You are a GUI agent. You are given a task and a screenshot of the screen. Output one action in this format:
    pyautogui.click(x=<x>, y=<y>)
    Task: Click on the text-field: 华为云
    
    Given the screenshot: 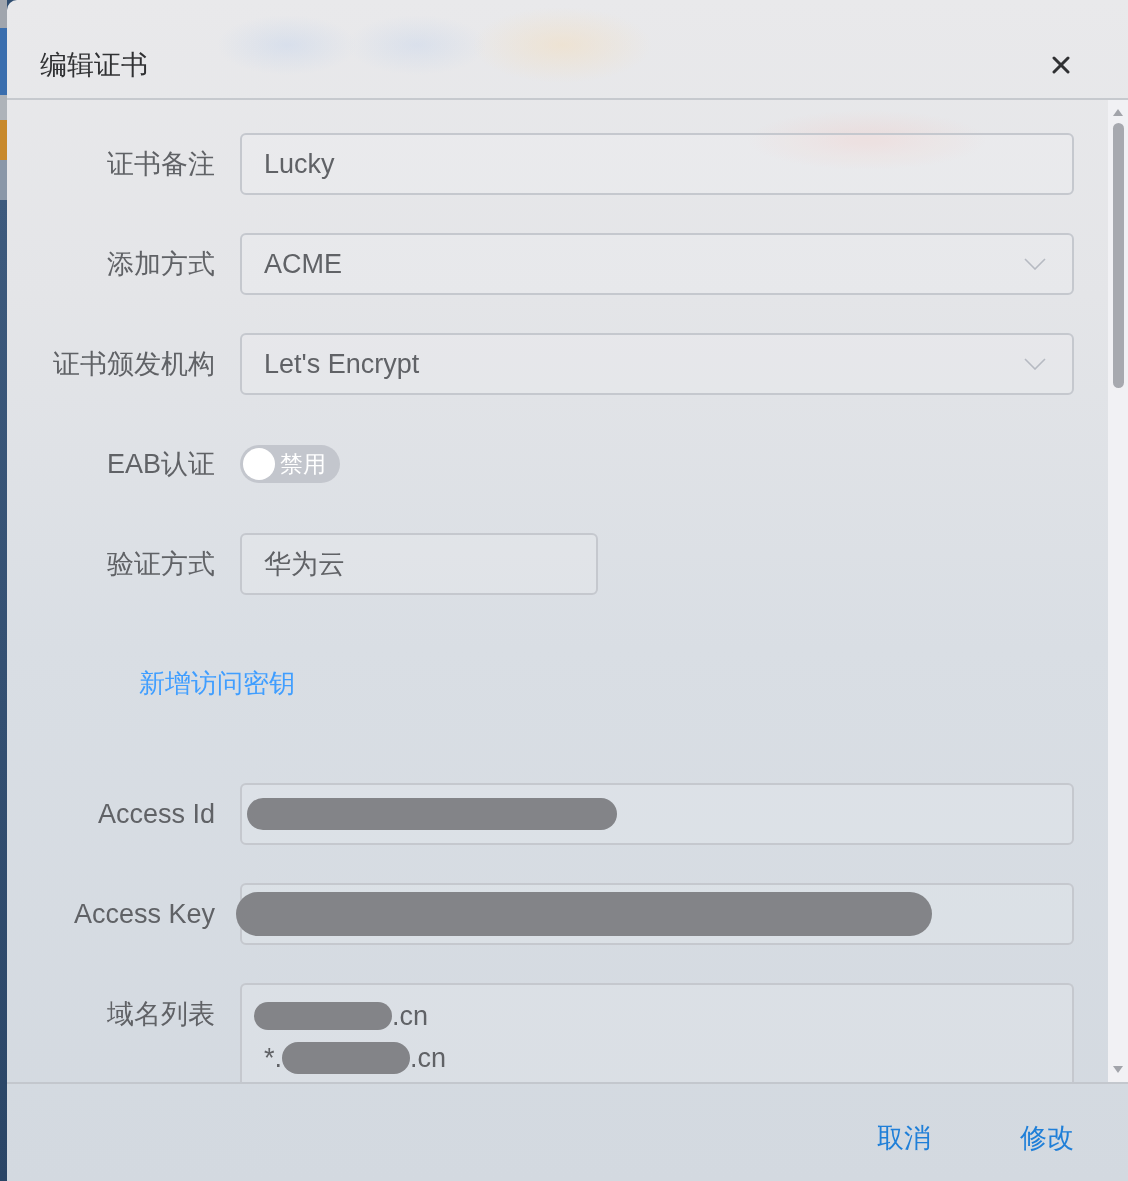 What is the action you would take?
    pyautogui.click(x=419, y=564)
    